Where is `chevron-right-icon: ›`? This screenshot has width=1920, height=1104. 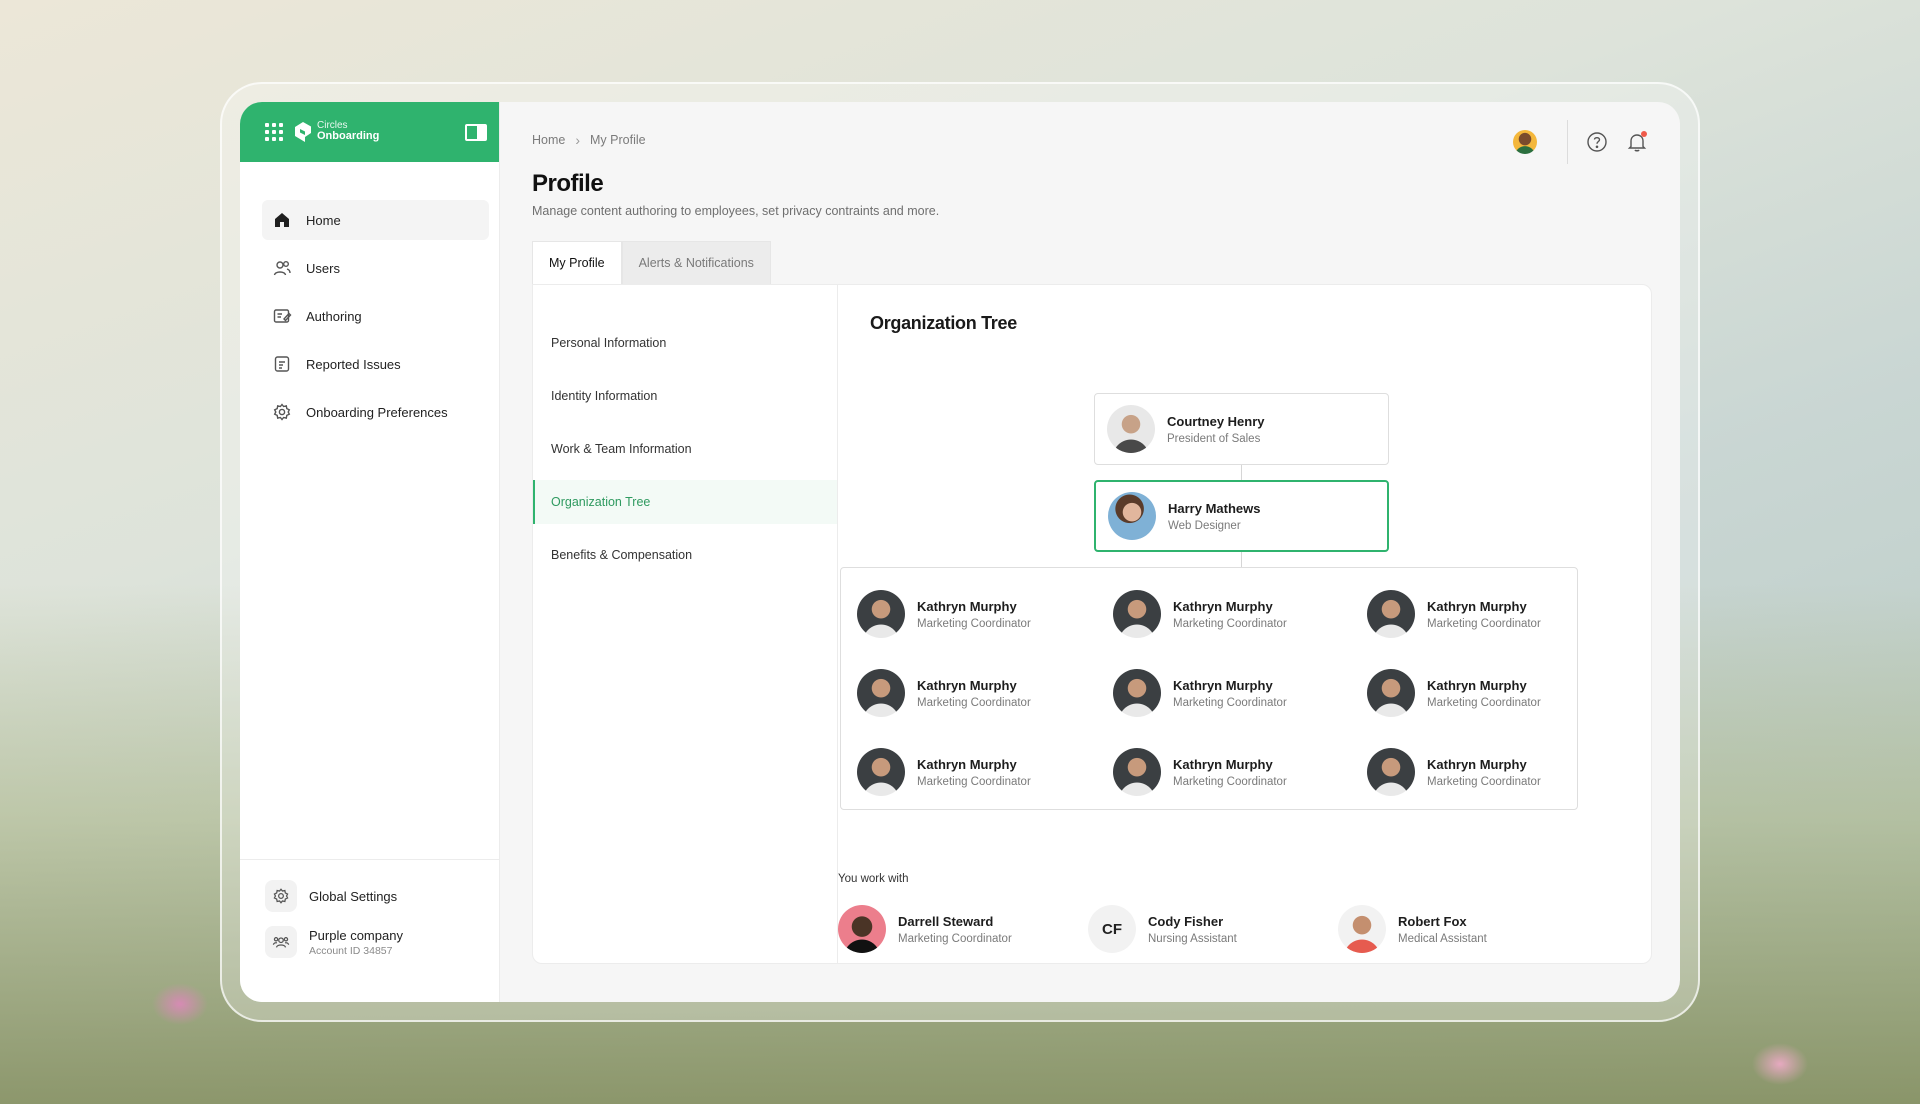 chevron-right-icon: › is located at coordinates (578, 140).